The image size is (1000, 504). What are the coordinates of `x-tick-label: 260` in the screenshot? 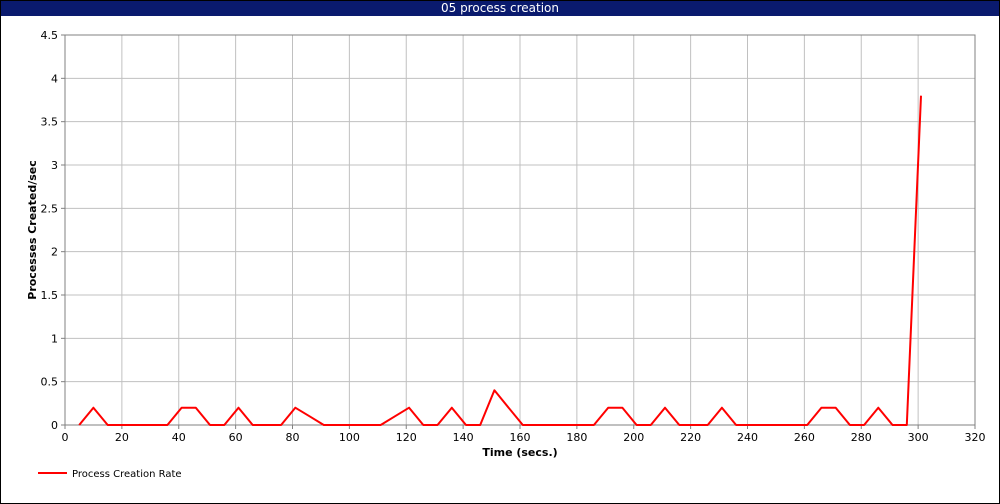 It's located at (804, 437).